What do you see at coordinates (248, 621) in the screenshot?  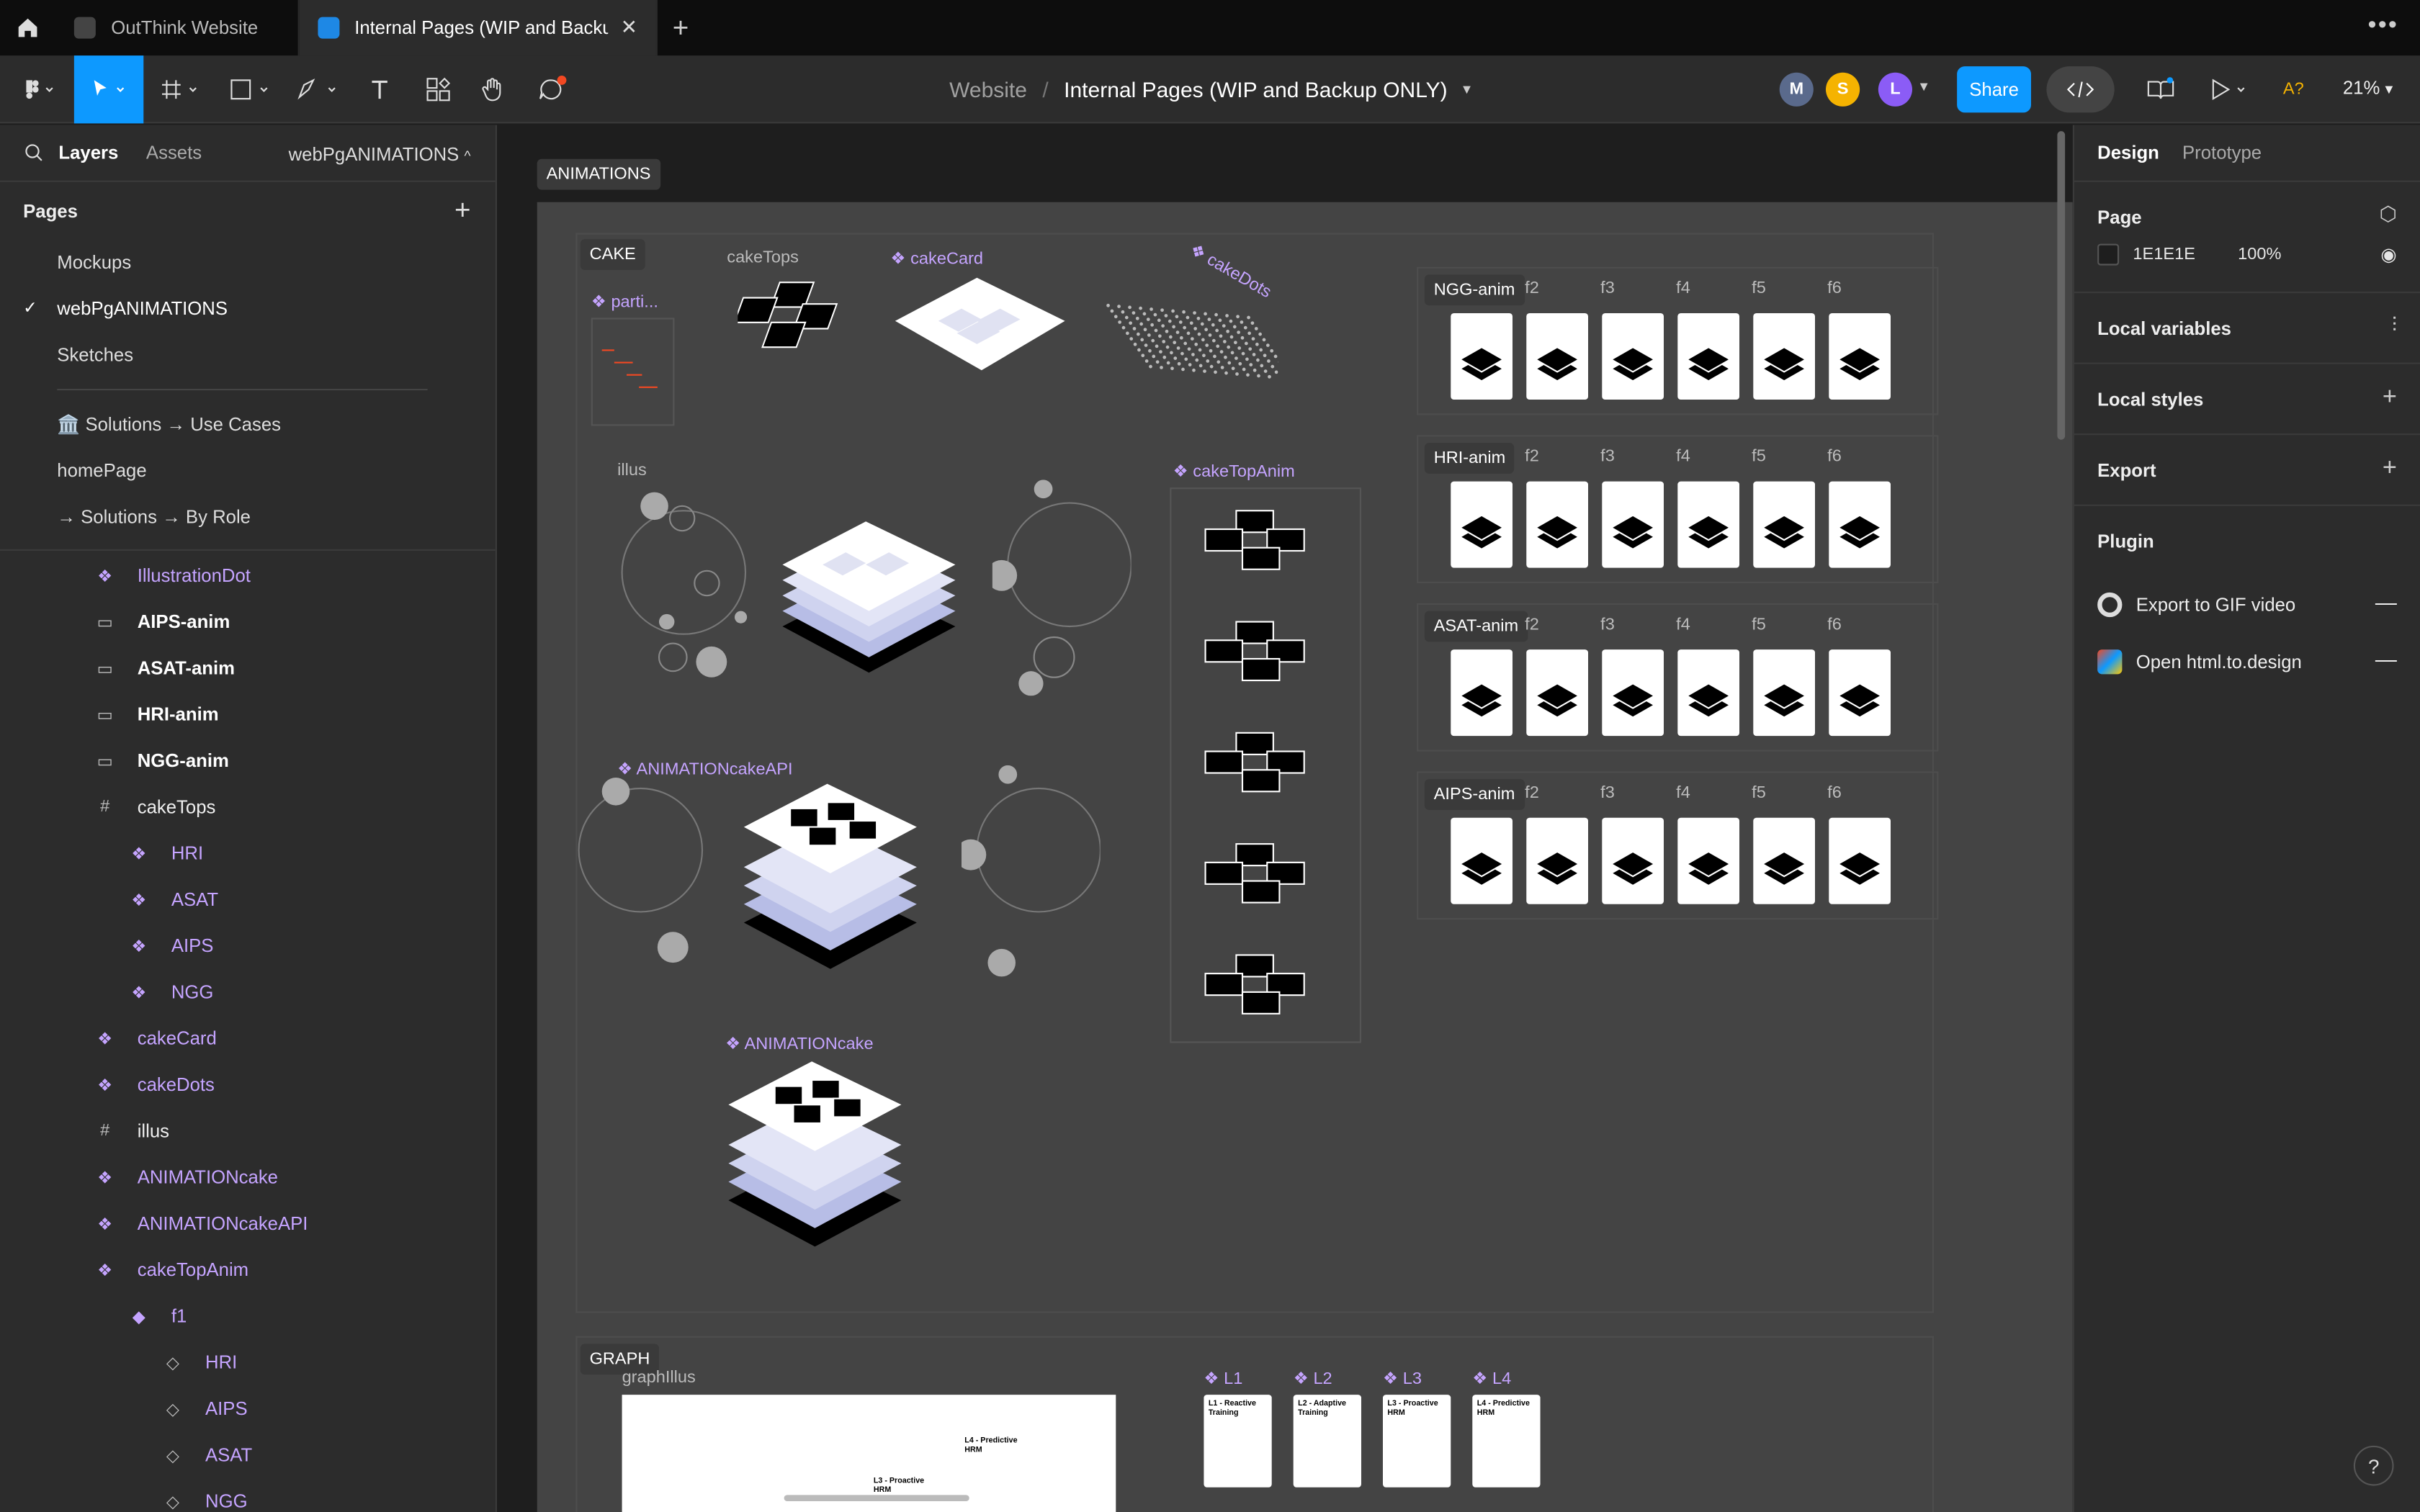 I see `layer-item: ▭ AIPS-anim` at bounding box center [248, 621].